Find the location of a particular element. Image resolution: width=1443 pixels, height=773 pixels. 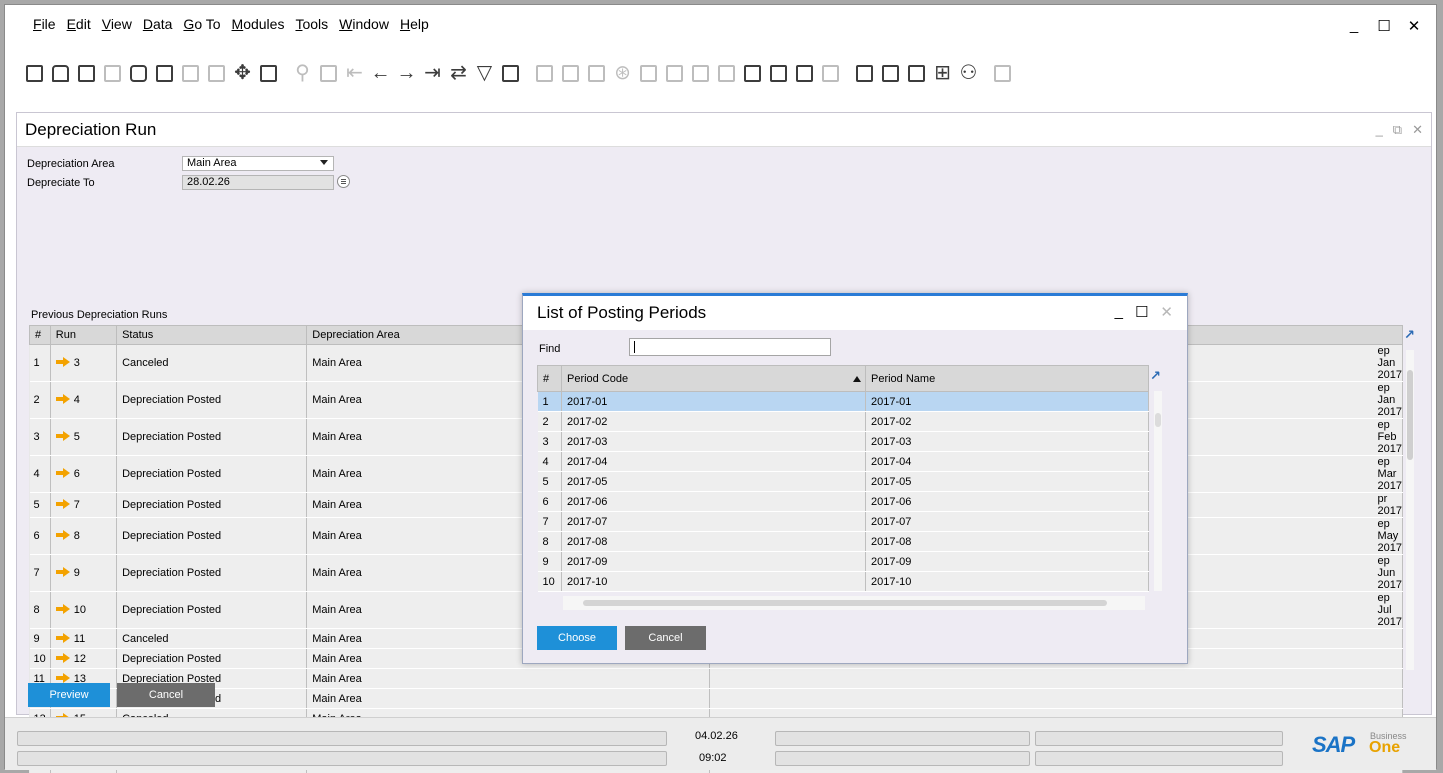

preview-button: Preview is located at coordinates (69, 695).